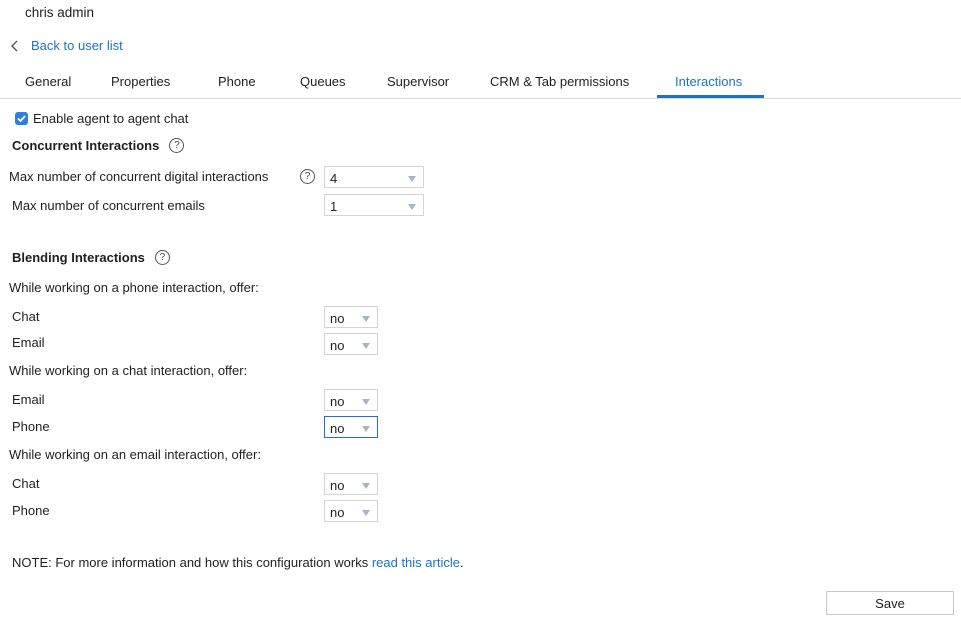 Image resolution: width=961 pixels, height=628 pixels. What do you see at coordinates (31, 426) in the screenshot?
I see `chat-offer-phone-label: Phone` at bounding box center [31, 426].